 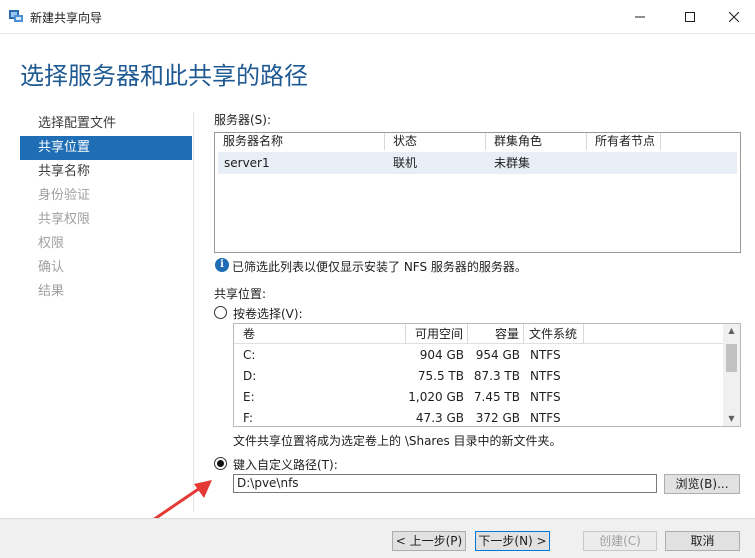 What do you see at coordinates (222, 265) in the screenshot?
I see `info-icon: i` at bounding box center [222, 265].